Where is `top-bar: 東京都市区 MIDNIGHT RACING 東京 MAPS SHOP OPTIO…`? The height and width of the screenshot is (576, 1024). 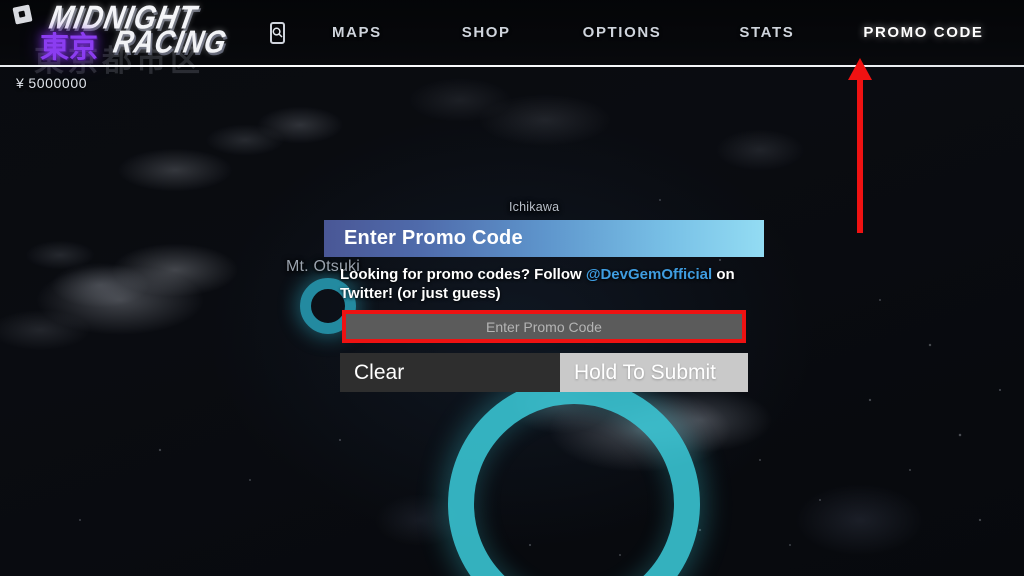
top-bar: 東京都市区 MIDNIGHT RACING 東京 MAPS SHOP OPTIO… is located at coordinates (512, 39).